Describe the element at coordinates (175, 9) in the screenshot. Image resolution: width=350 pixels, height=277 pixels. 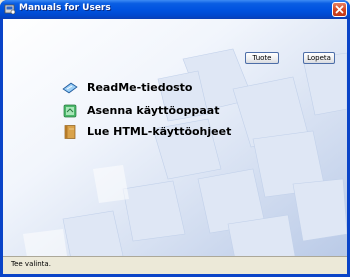
I see `title-bar: Manuals for Users` at that location.